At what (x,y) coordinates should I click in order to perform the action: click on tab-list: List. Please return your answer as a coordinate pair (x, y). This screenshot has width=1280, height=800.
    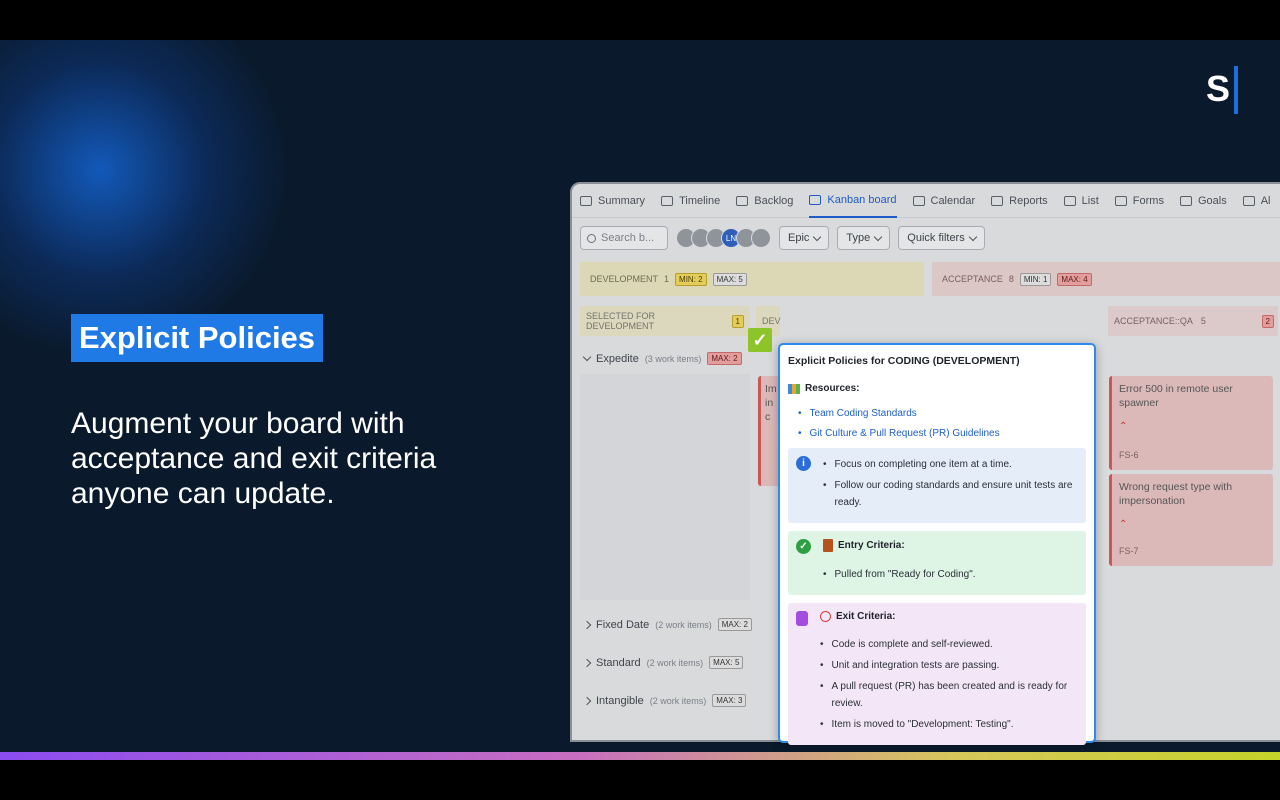
    Looking at the image, I should click on (1081, 201).